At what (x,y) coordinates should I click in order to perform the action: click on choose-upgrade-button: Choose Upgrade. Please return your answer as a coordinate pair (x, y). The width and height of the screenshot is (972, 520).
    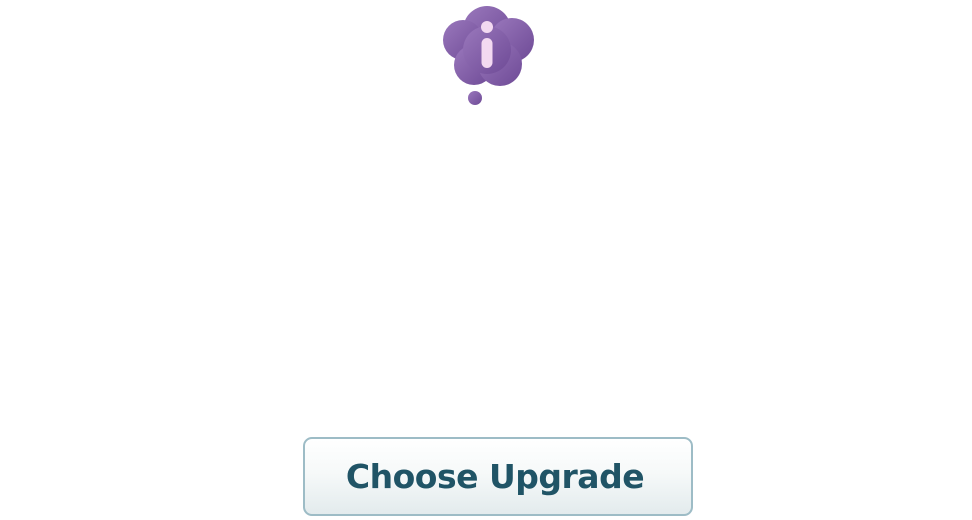
    Looking at the image, I should click on (498, 476).